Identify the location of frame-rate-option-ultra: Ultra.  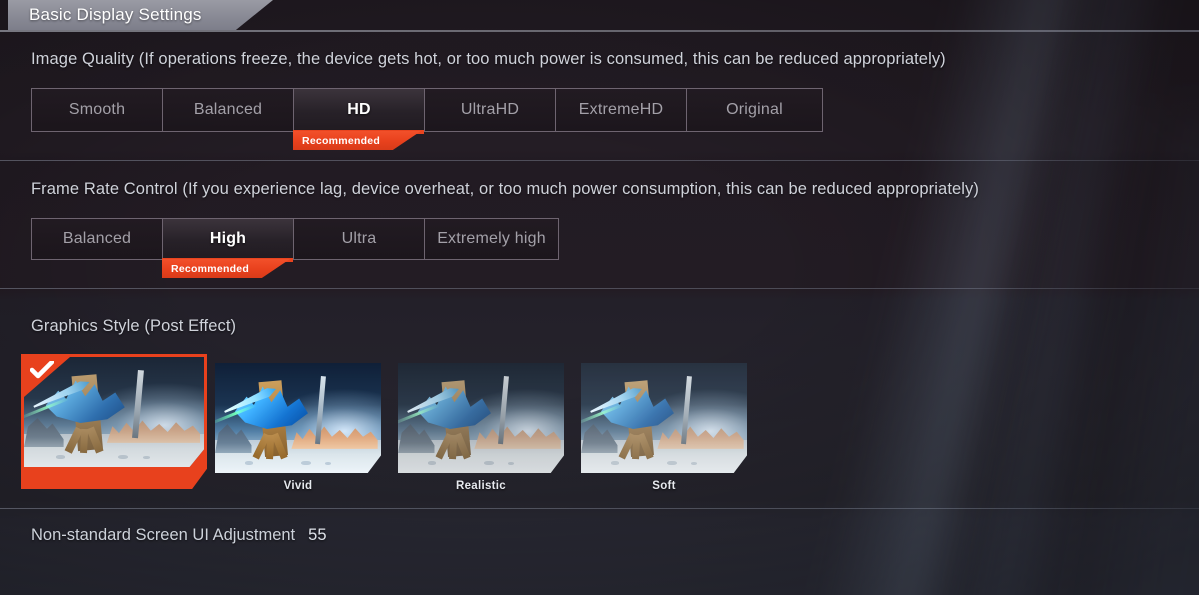
(359, 239).